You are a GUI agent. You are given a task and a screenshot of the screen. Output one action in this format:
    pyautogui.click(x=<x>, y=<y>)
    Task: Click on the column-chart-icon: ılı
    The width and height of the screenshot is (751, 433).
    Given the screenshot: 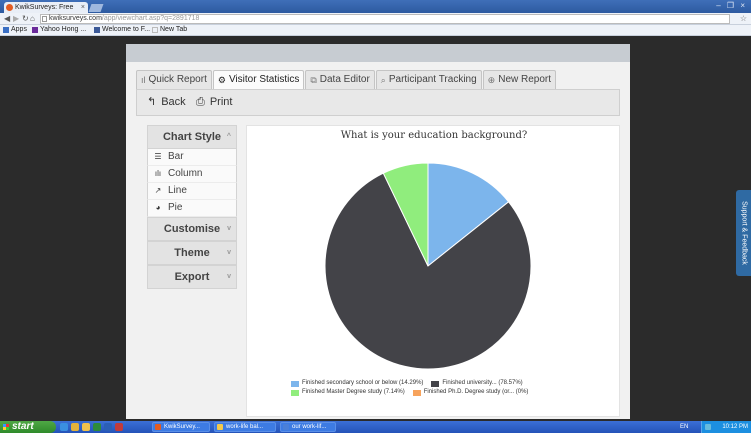 What is the action you would take?
    pyautogui.click(x=158, y=173)
    